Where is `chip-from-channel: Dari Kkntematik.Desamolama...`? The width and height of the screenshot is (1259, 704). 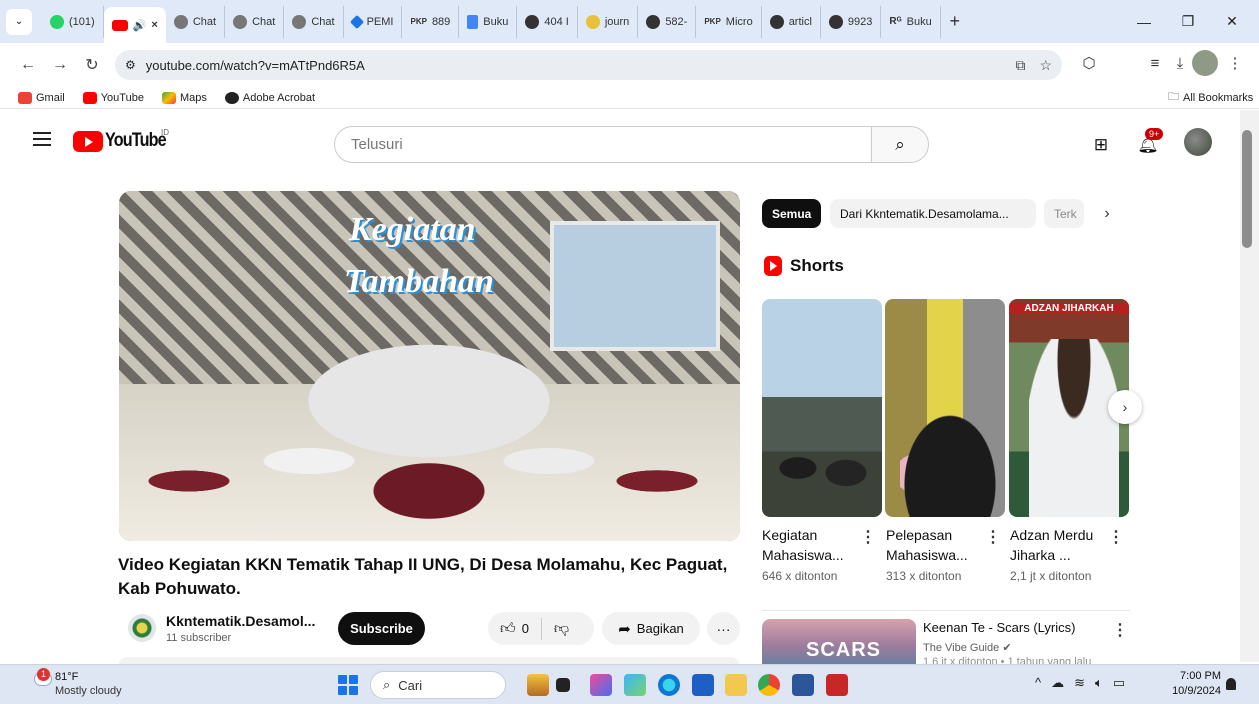 chip-from-channel: Dari Kkntematik.Desamolama... is located at coordinates (933, 213).